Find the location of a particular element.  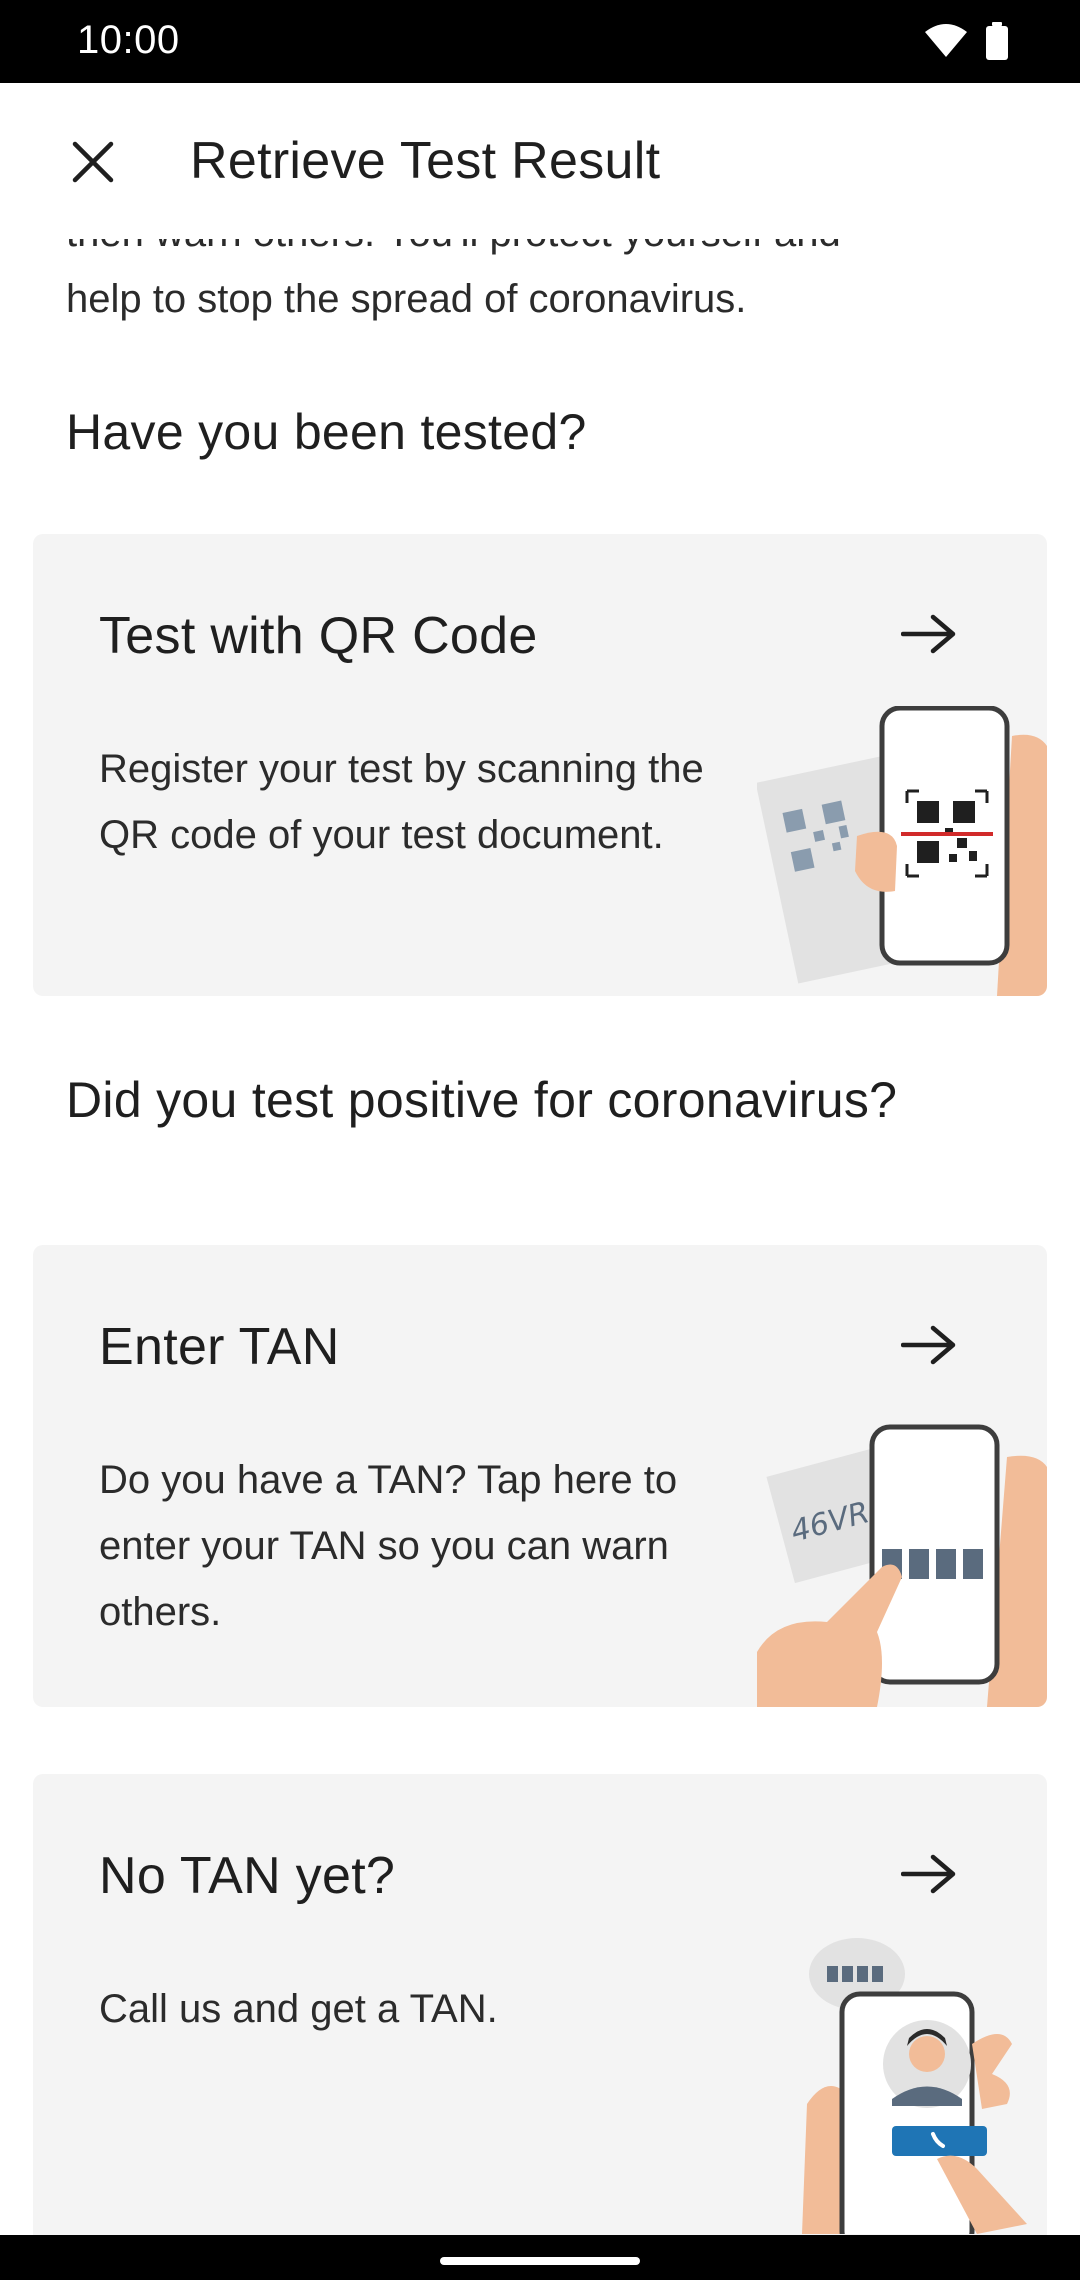

close-icon is located at coordinates (93, 162).